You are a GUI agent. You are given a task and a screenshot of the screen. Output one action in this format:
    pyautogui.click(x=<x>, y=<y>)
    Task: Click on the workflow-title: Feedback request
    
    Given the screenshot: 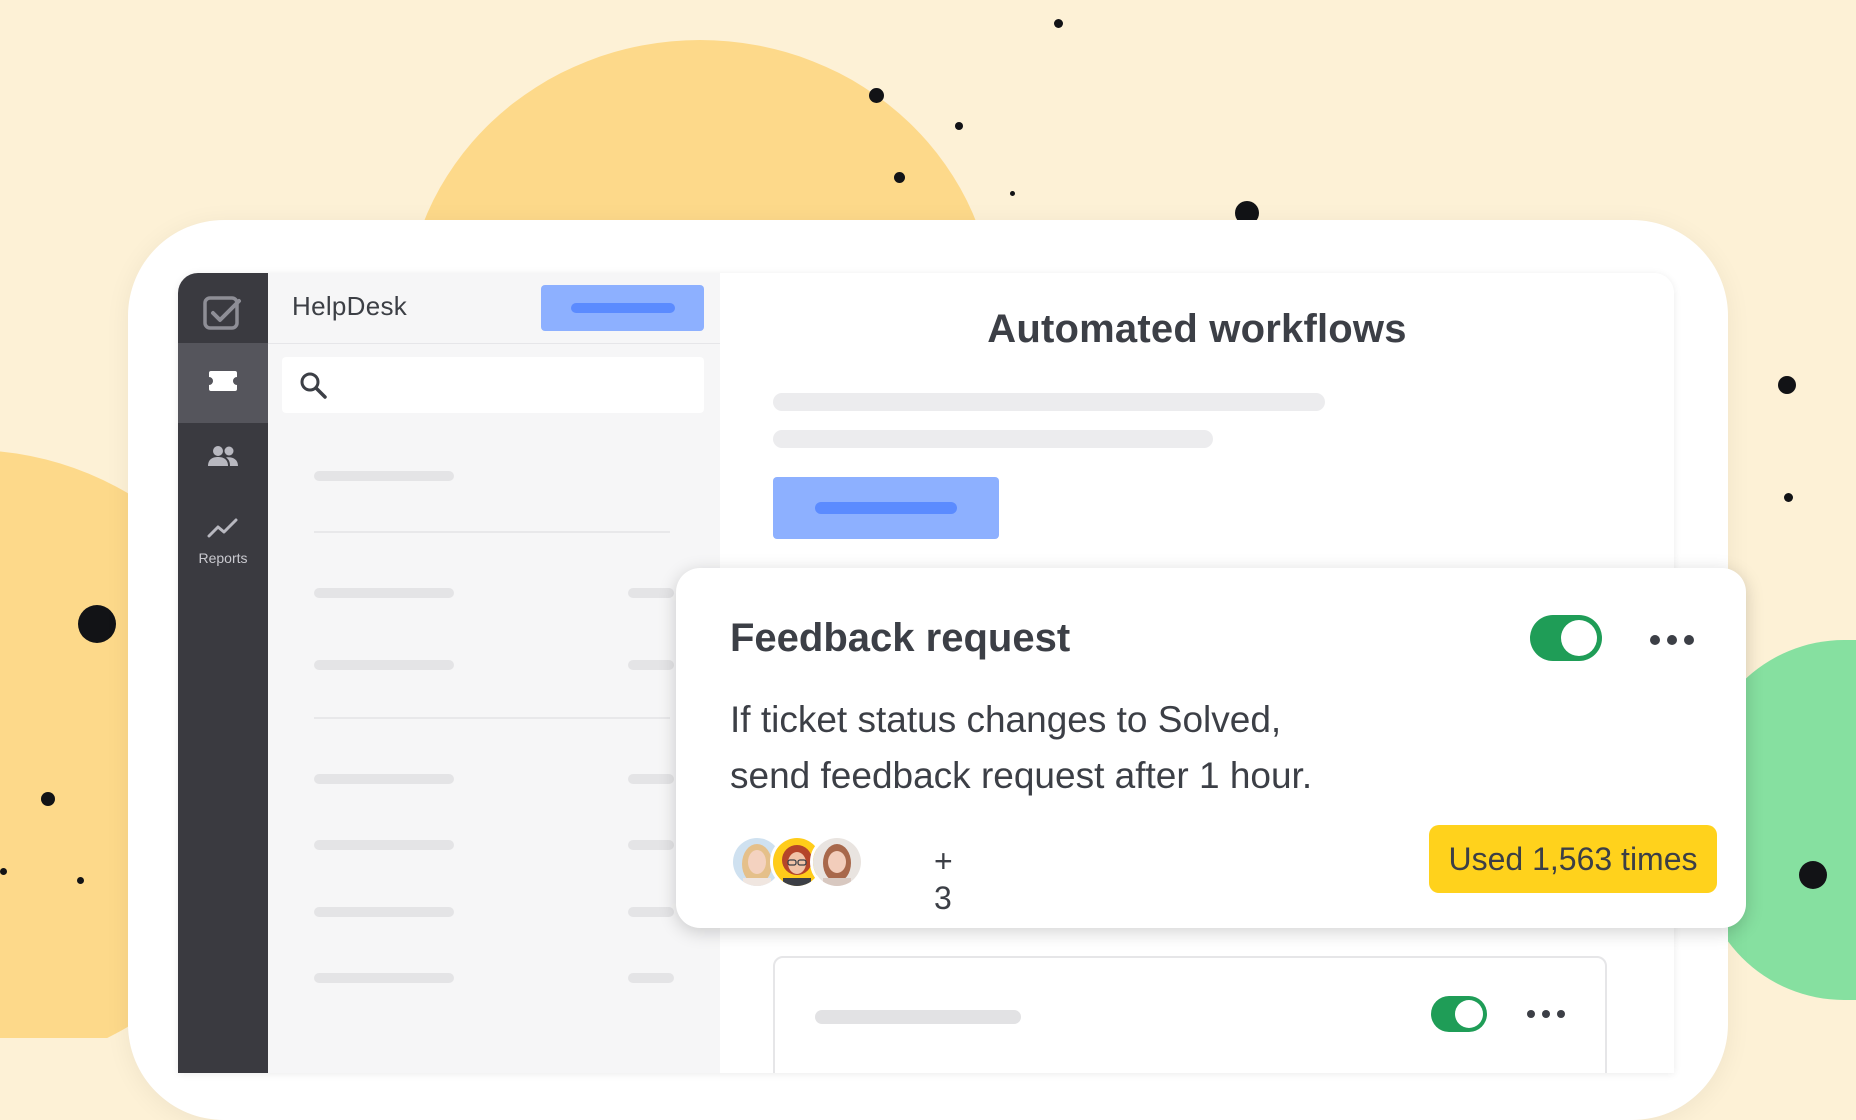 What is the action you would take?
    pyautogui.click(x=900, y=638)
    